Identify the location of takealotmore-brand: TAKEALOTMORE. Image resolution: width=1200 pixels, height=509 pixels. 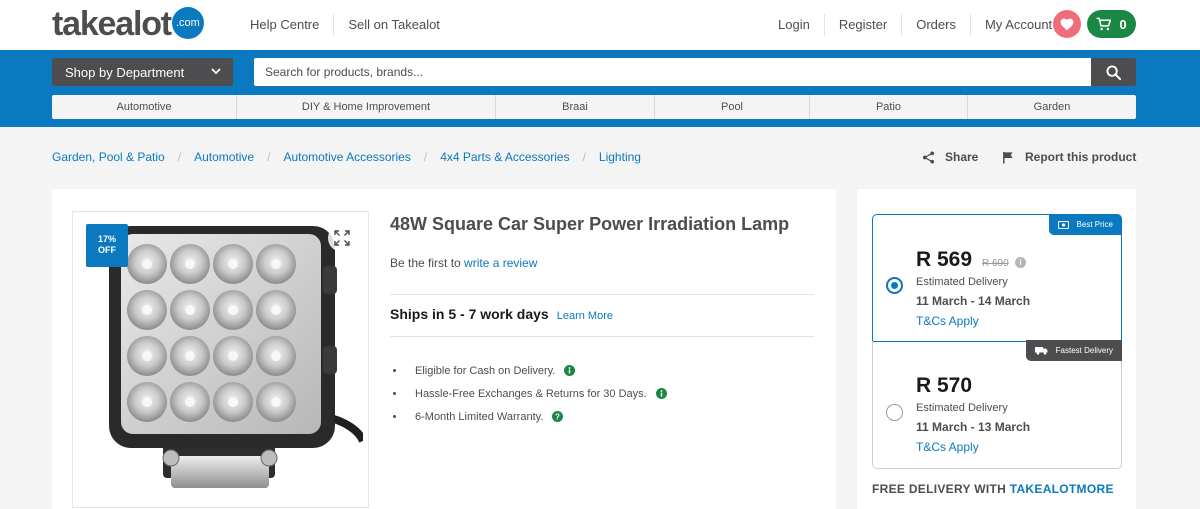
(1061, 489).